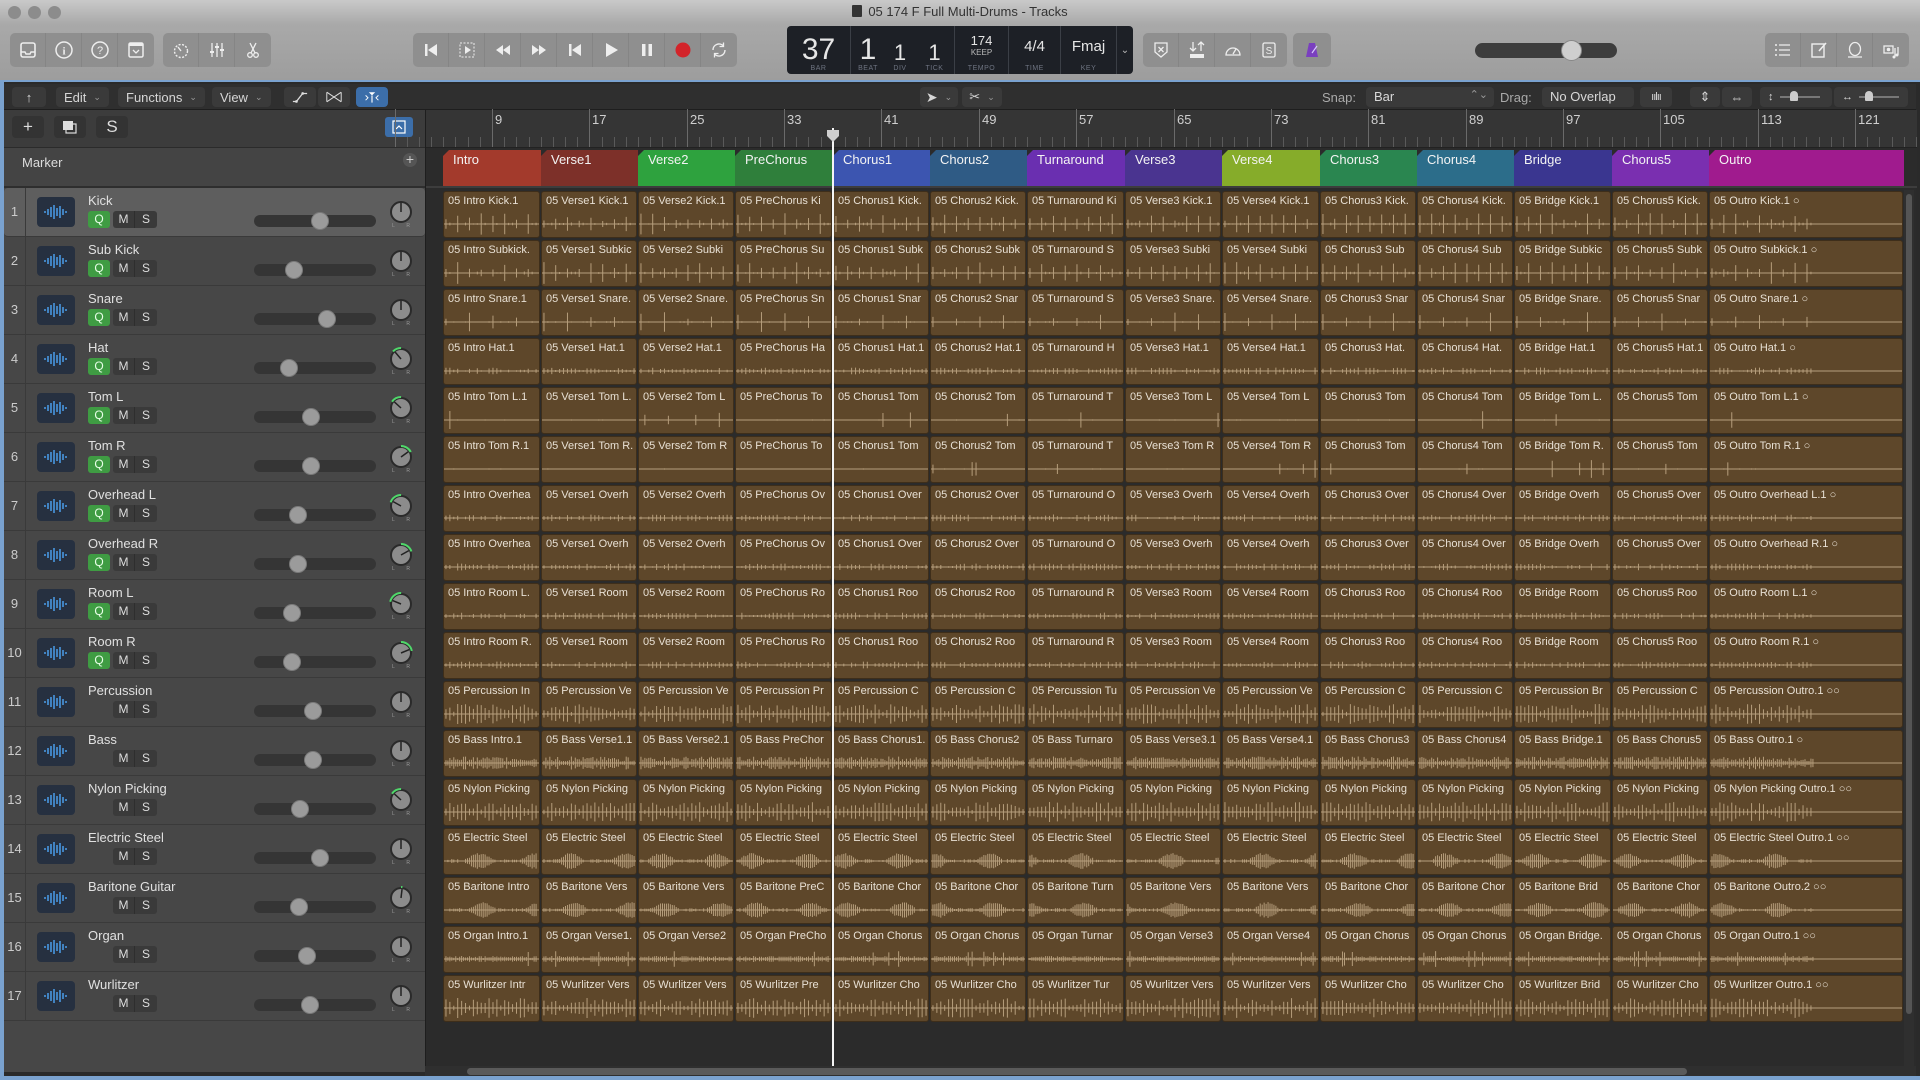  Describe the element at coordinates (686, 949) in the screenshot. I see `audio-region: 05 Organ Verse2` at that location.